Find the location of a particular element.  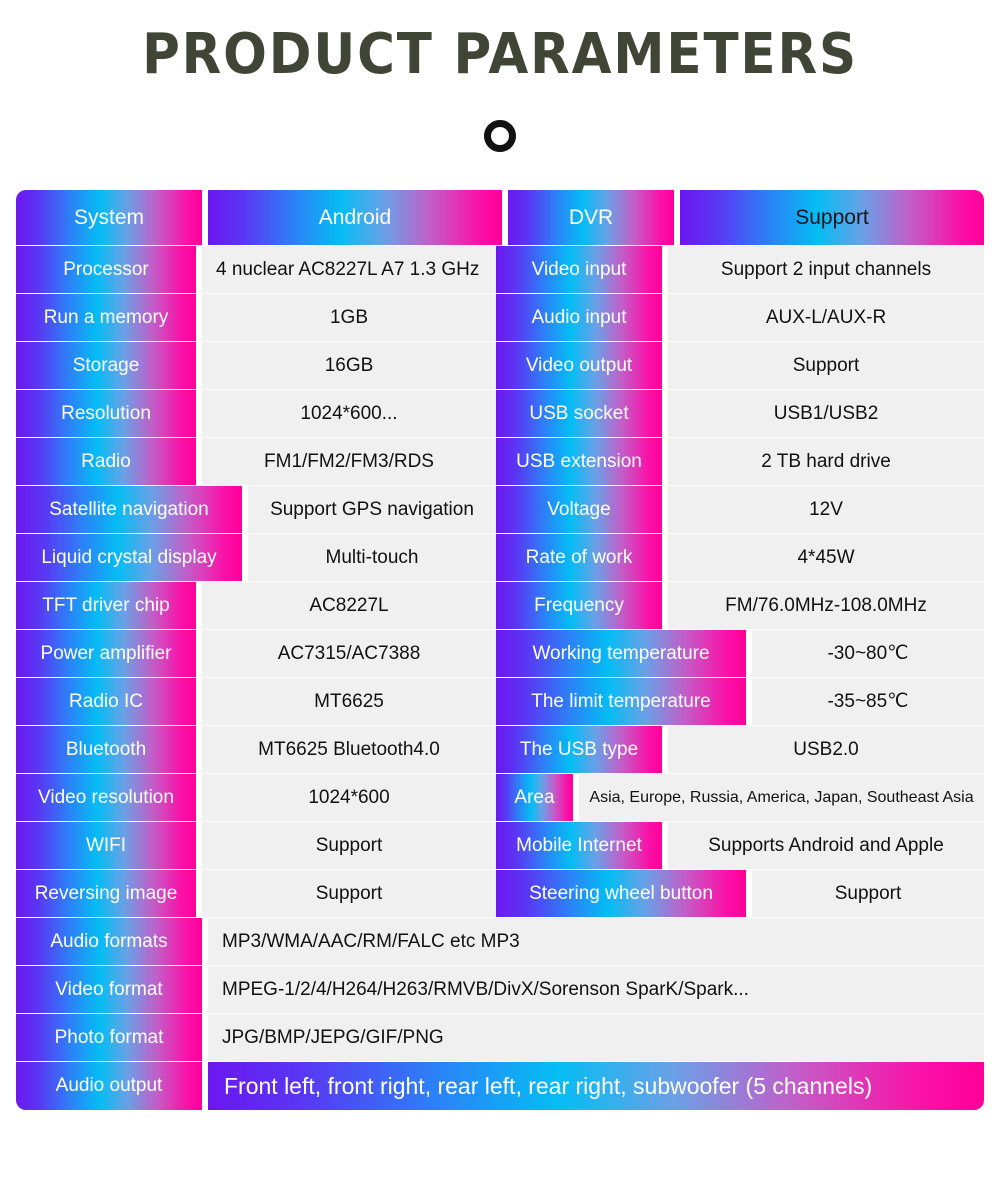

row-label-power-amplifier: Power amplifier is located at coordinates (106, 653).